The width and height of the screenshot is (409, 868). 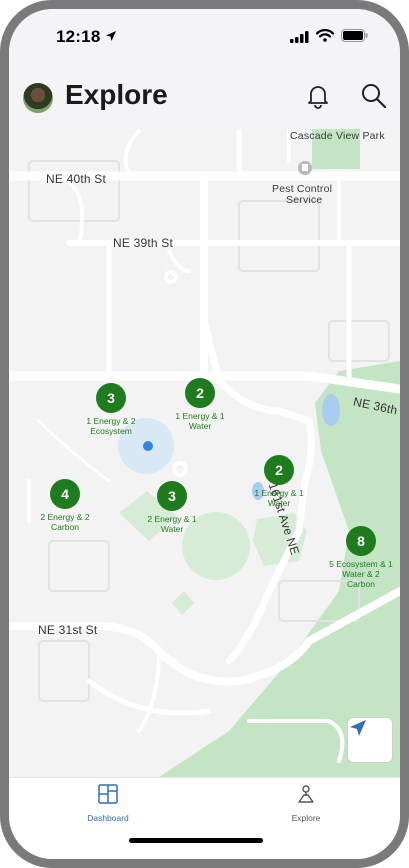 I want to click on wifi-icon, so click(x=325, y=38).